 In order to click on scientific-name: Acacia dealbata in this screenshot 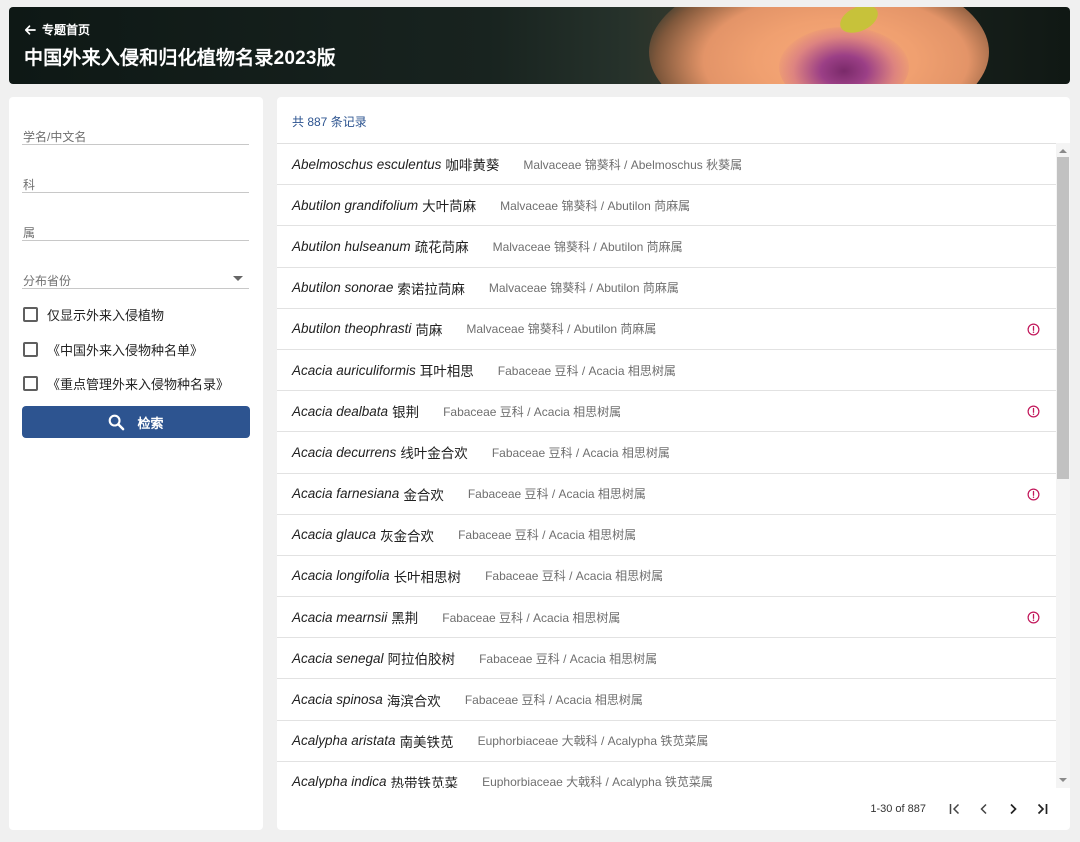, I will do `click(340, 411)`.